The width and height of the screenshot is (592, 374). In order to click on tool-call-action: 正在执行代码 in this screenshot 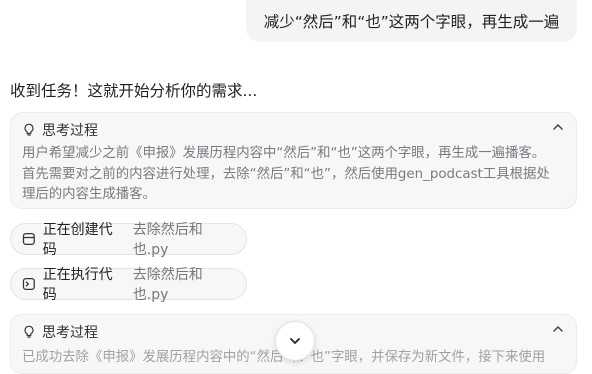, I will do `click(77, 285)`.